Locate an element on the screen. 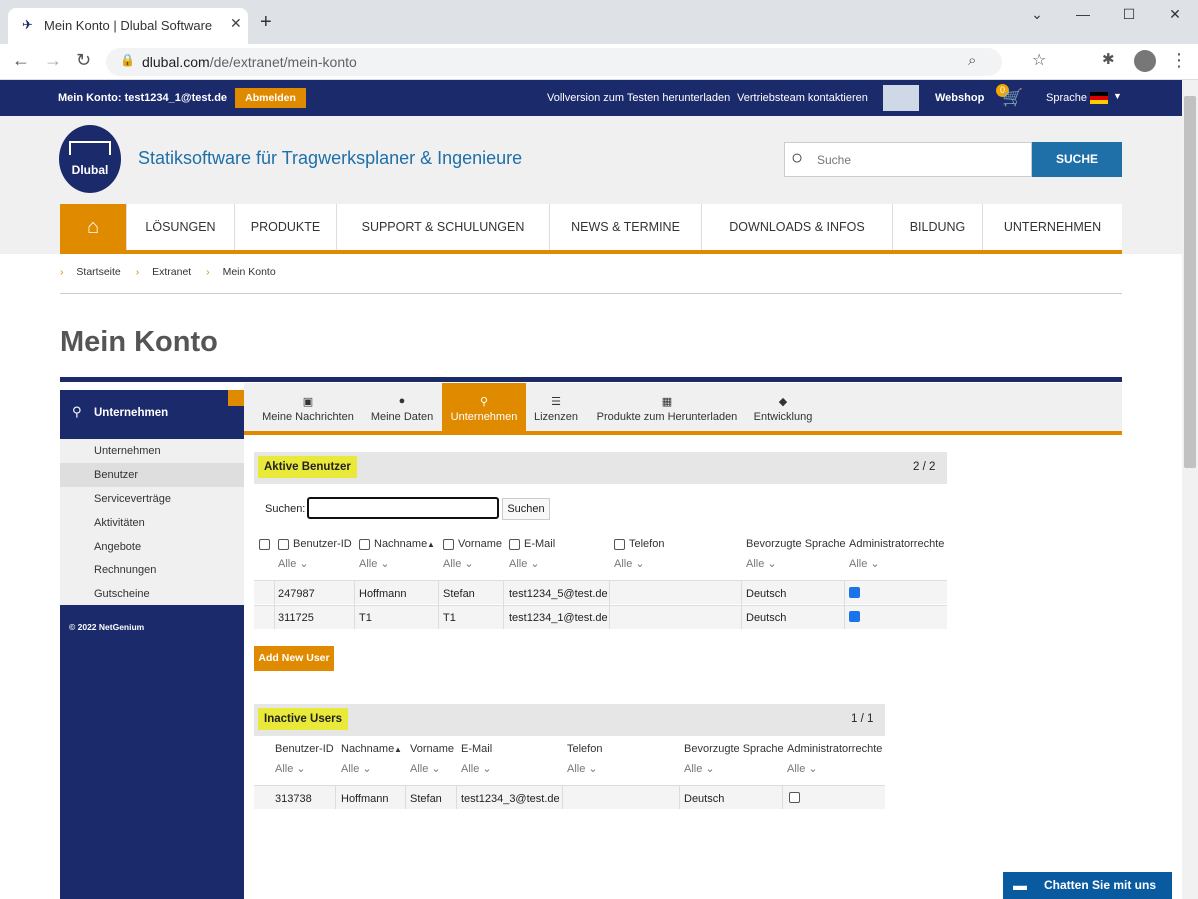  nav-support: SUPPORT & SCHULUNGEN is located at coordinates (443, 227).